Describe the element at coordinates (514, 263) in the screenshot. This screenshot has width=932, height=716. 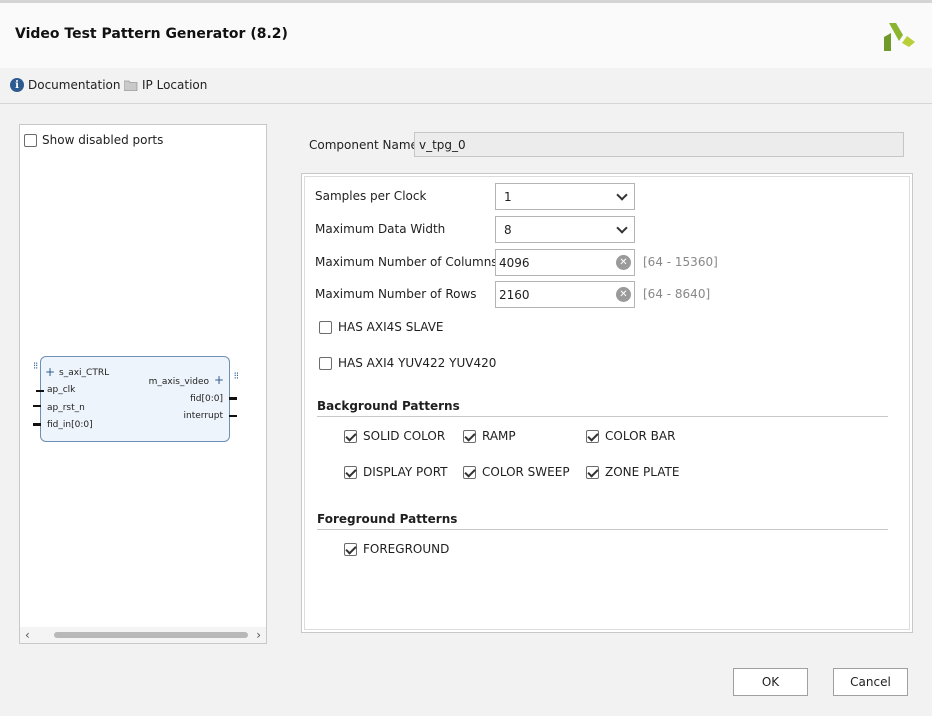
I see `max-columns-value: 4096` at that location.